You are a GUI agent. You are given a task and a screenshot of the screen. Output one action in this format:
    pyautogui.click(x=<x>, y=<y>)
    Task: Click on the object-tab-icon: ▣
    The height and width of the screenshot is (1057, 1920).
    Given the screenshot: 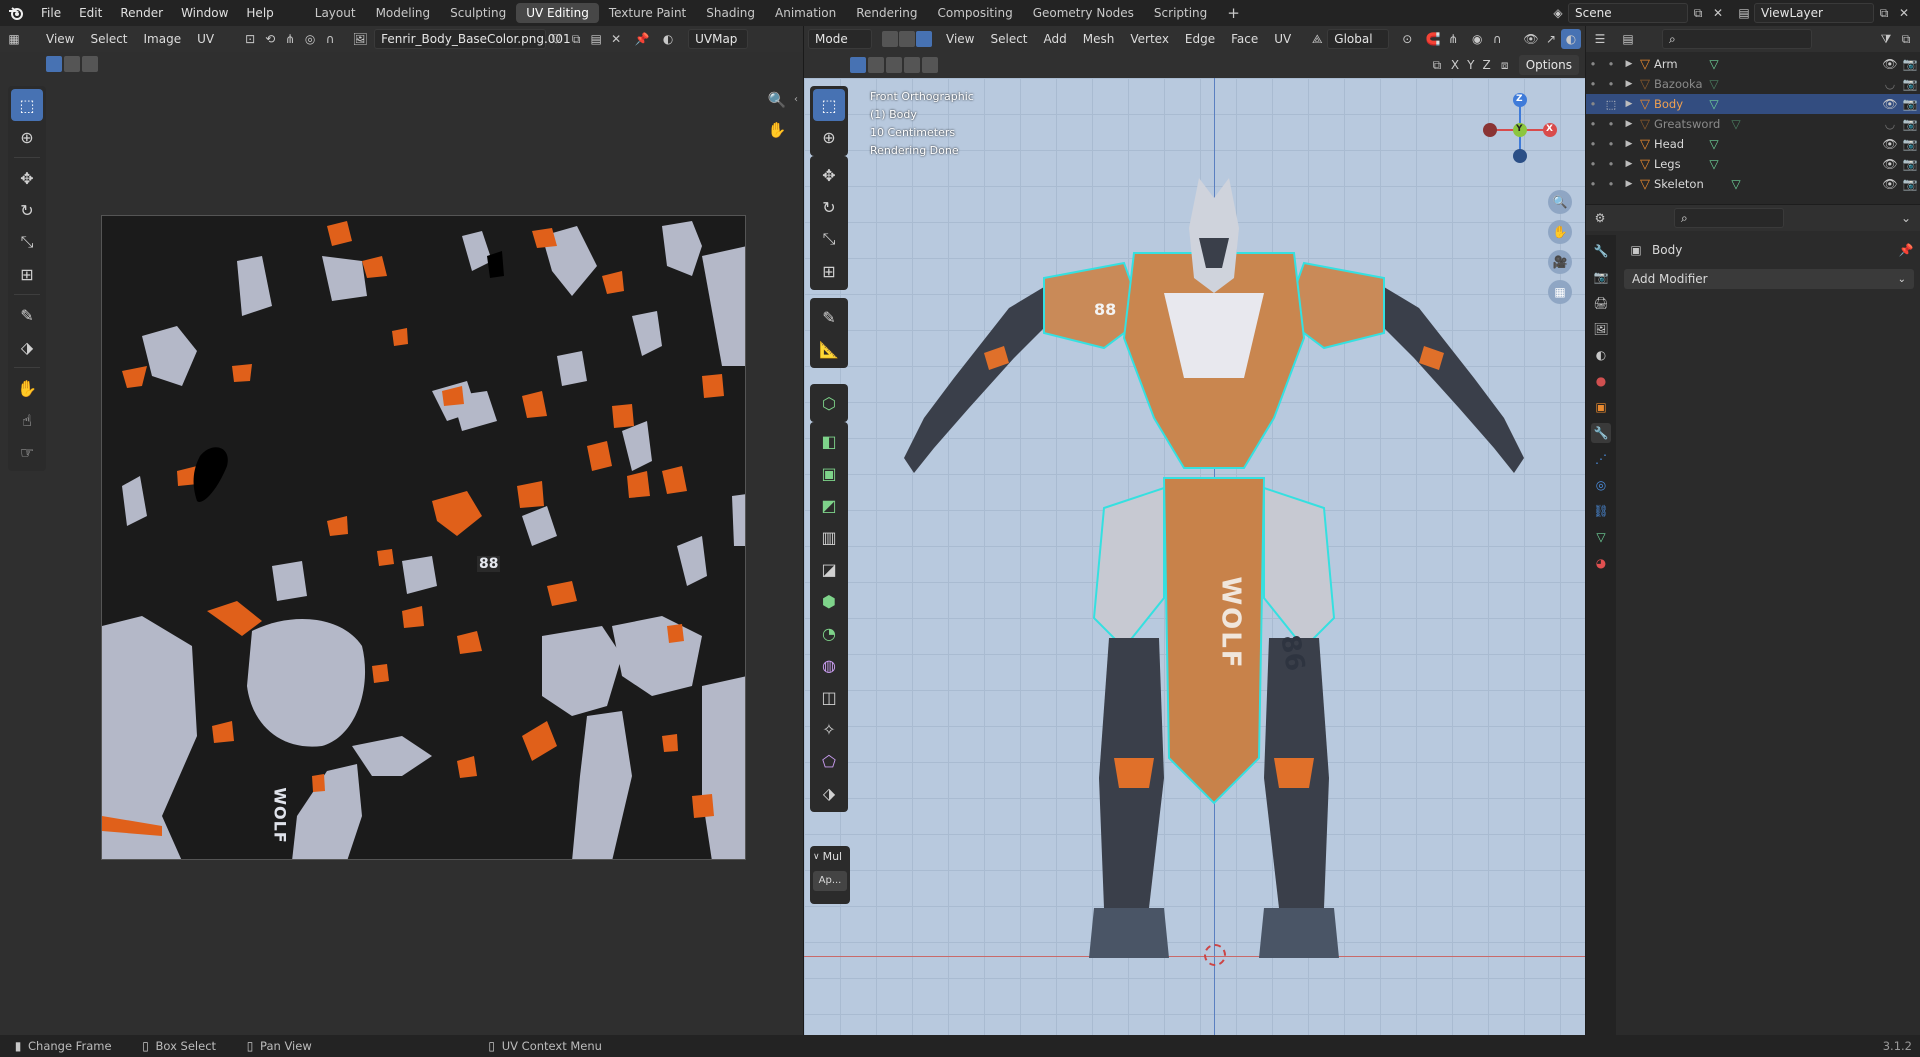 What is the action you would take?
    pyautogui.click(x=1601, y=407)
    